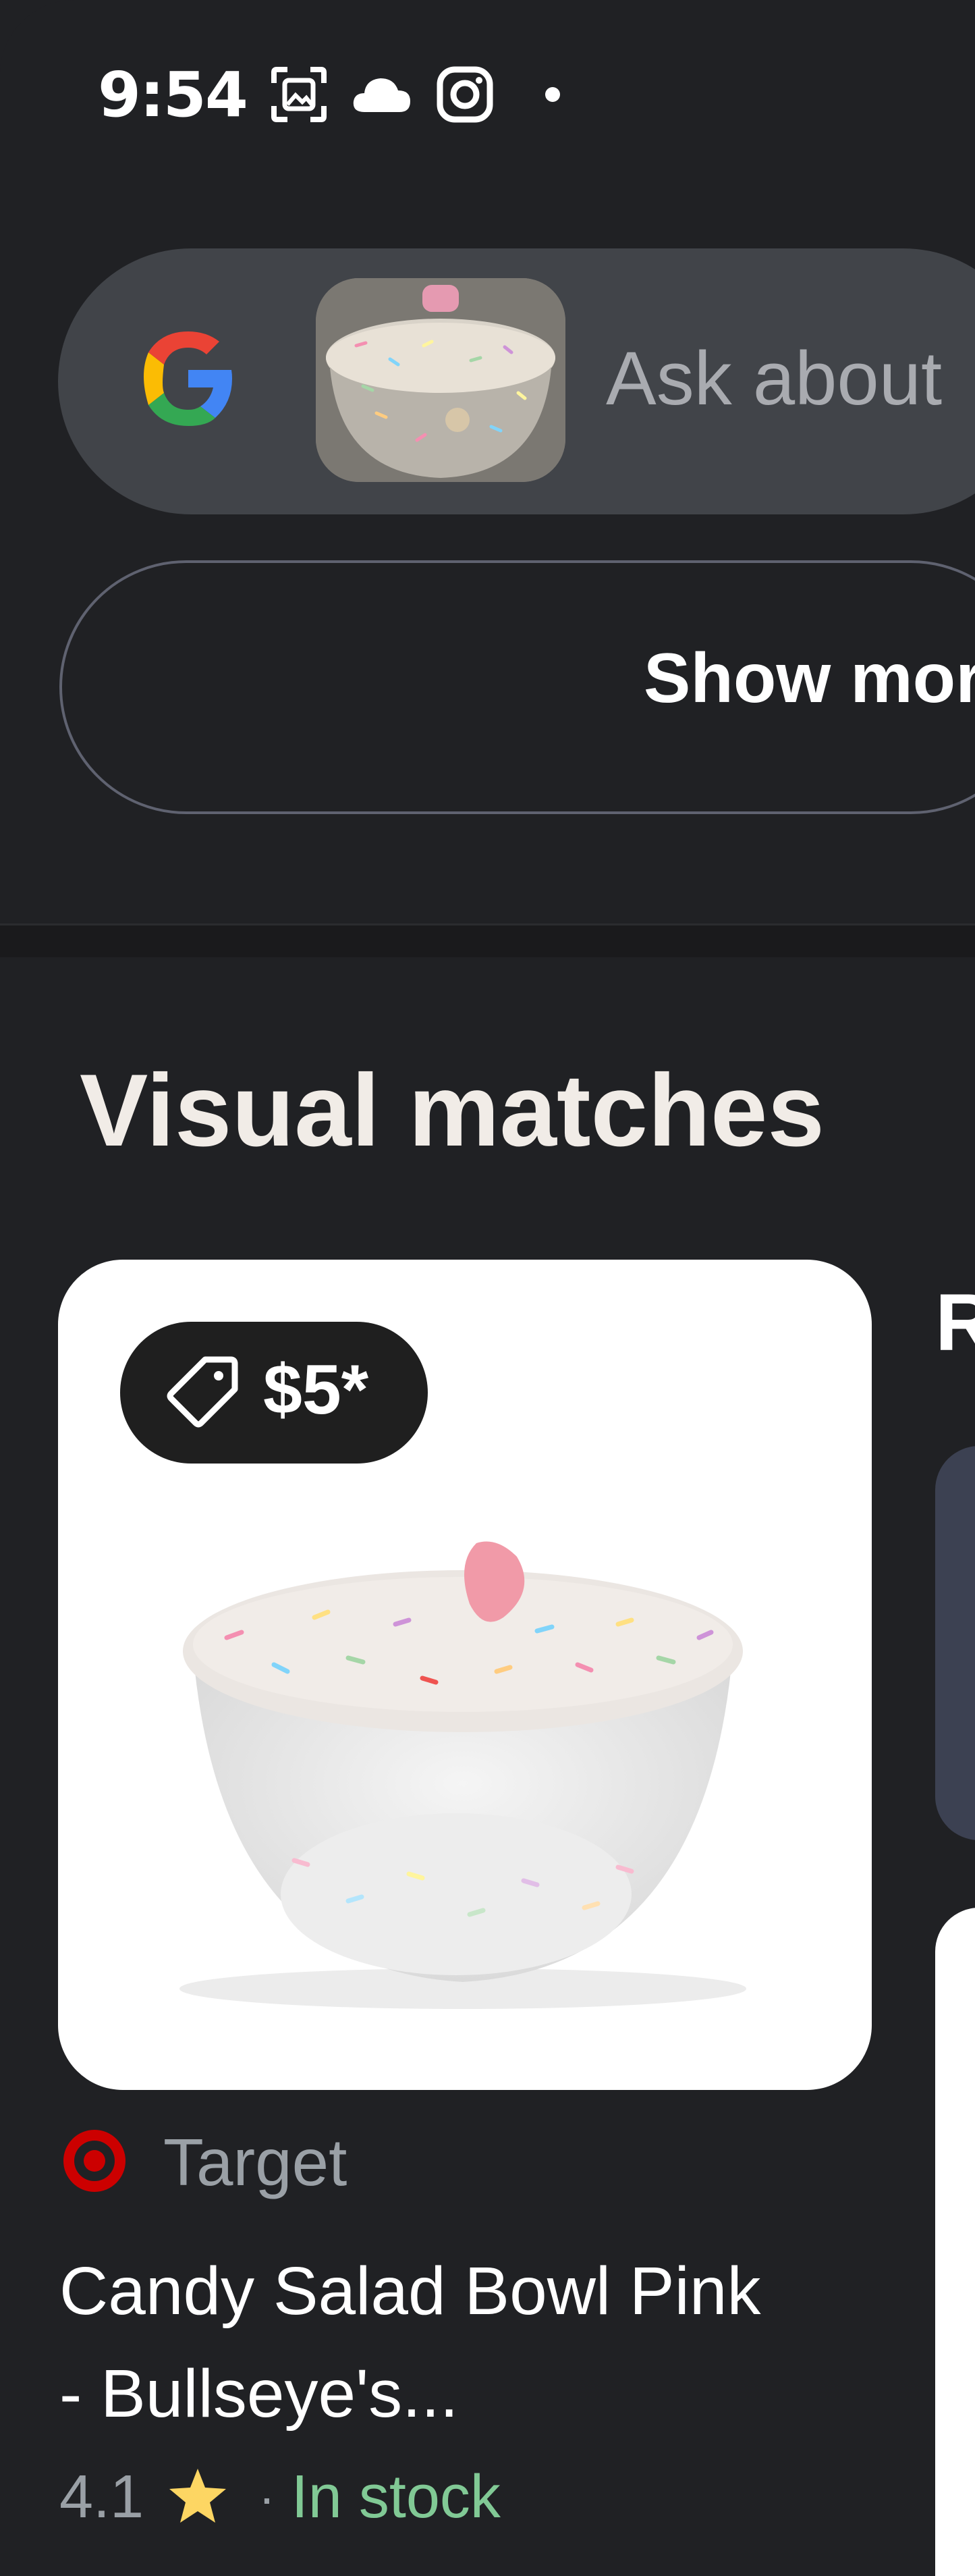 The height and width of the screenshot is (2576, 975). What do you see at coordinates (396, 2497) in the screenshot?
I see `availability-label: In stock` at bounding box center [396, 2497].